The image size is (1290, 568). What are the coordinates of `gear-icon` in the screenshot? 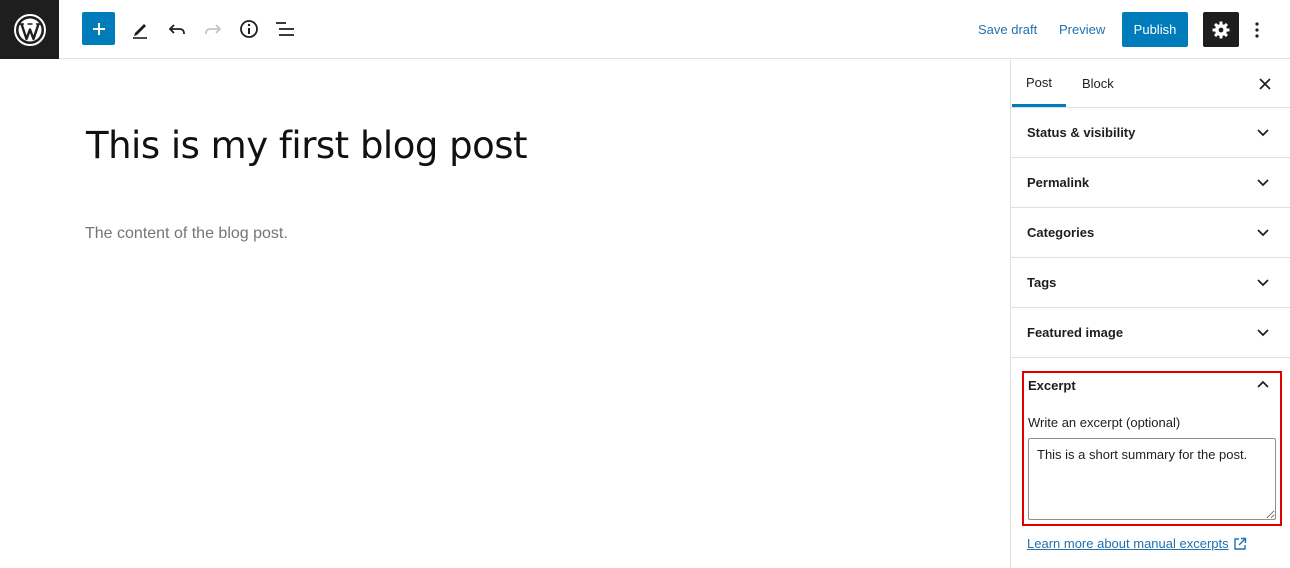 It's located at (1221, 29).